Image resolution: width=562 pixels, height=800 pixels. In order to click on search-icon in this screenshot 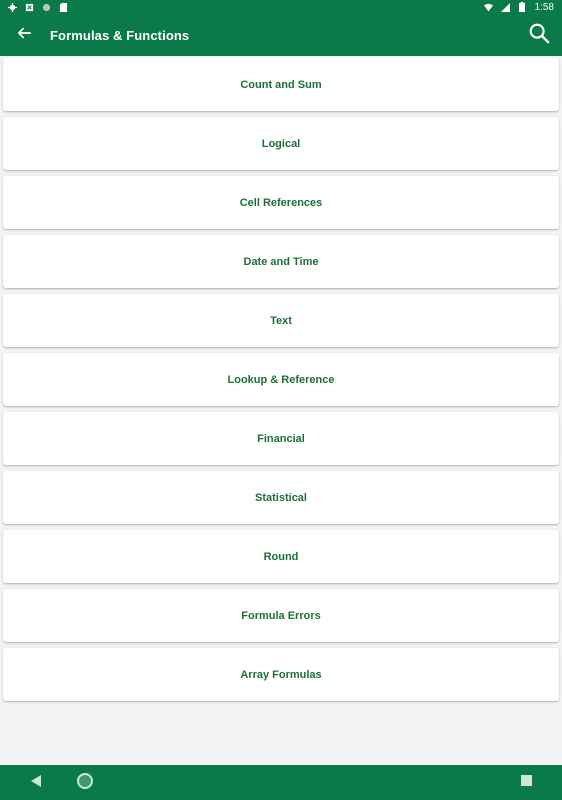, I will do `click(539, 35)`.